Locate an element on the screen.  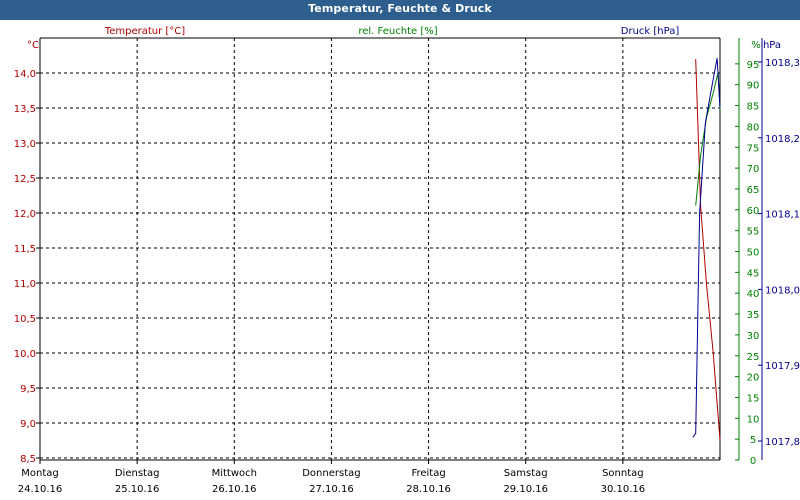
temperature-tick-label: 14,0 is located at coordinates (25, 74).